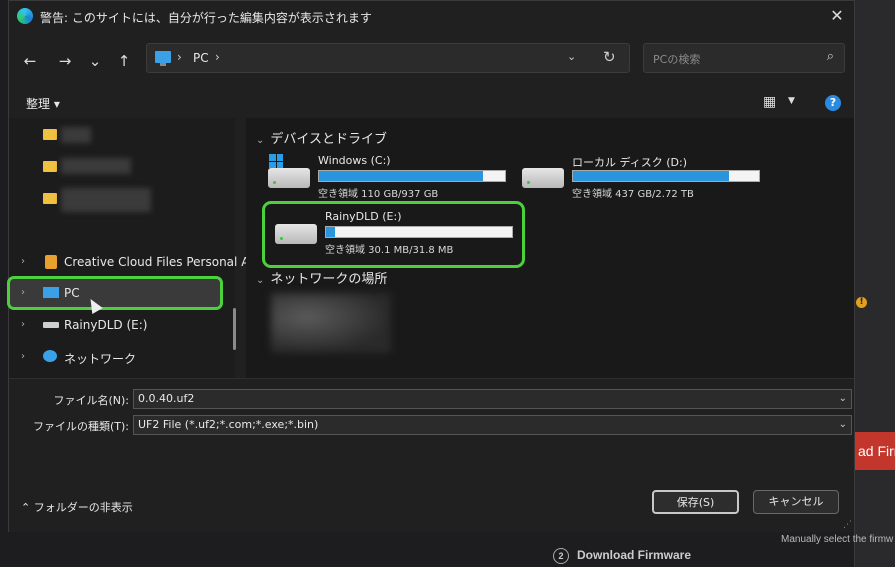 Image resolution: width=895 pixels, height=567 pixels. Describe the element at coordinates (100, 359) in the screenshot. I see `sidebar-item-label: ネットワーク` at that location.